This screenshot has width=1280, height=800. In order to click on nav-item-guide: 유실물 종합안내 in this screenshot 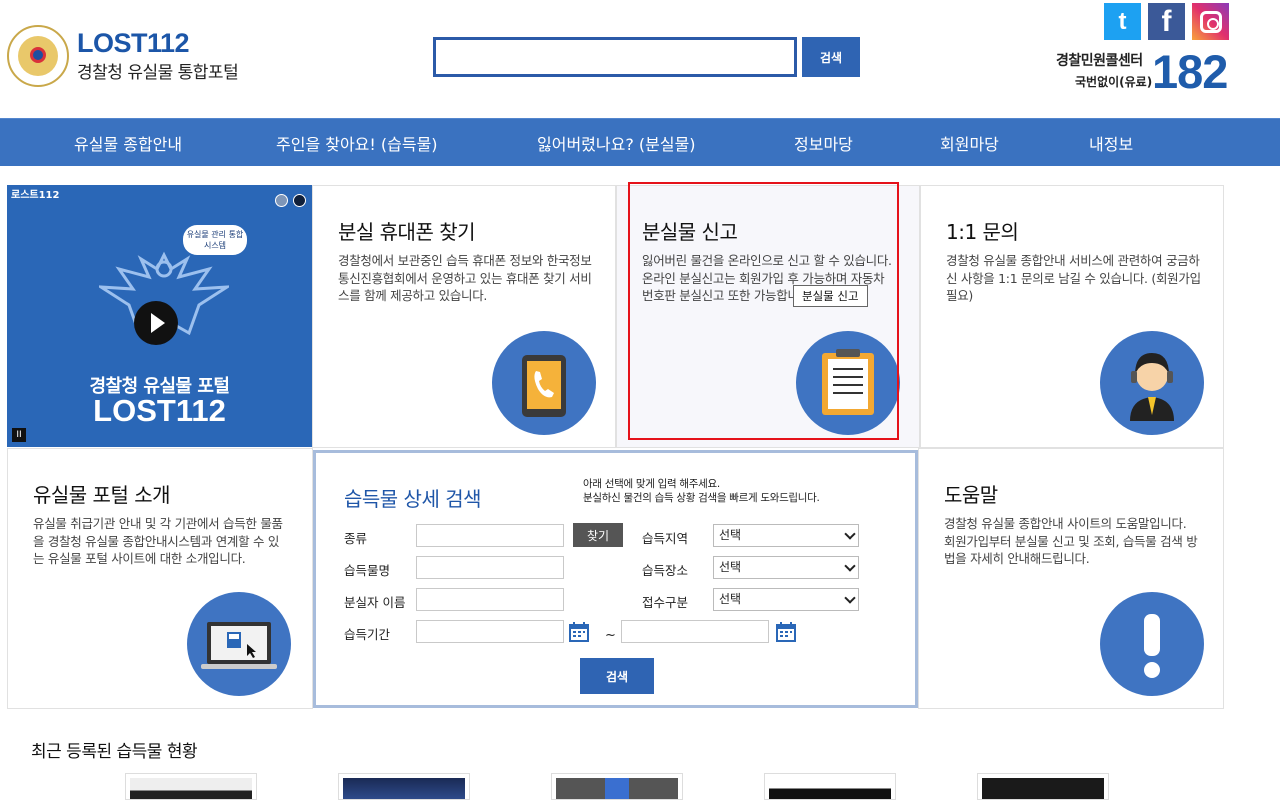, I will do `click(128, 143)`.